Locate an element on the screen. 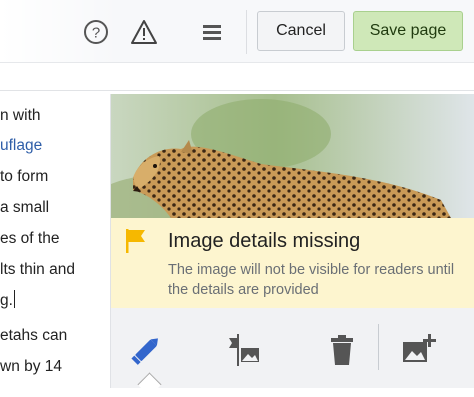  article-link: uflage is located at coordinates (21, 146).